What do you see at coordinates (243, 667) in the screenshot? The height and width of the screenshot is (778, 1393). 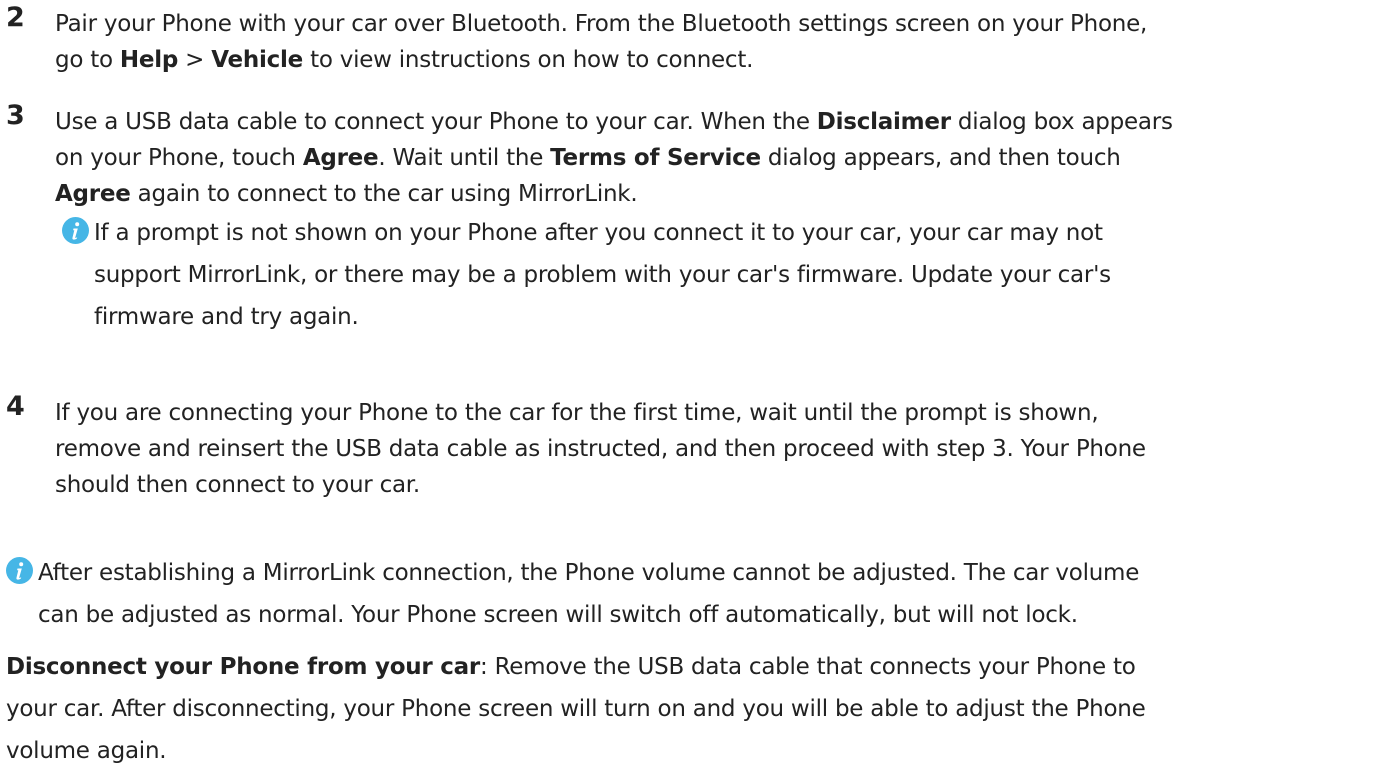 I see `disconnect-heading: Disconnect your Phone from your car` at bounding box center [243, 667].